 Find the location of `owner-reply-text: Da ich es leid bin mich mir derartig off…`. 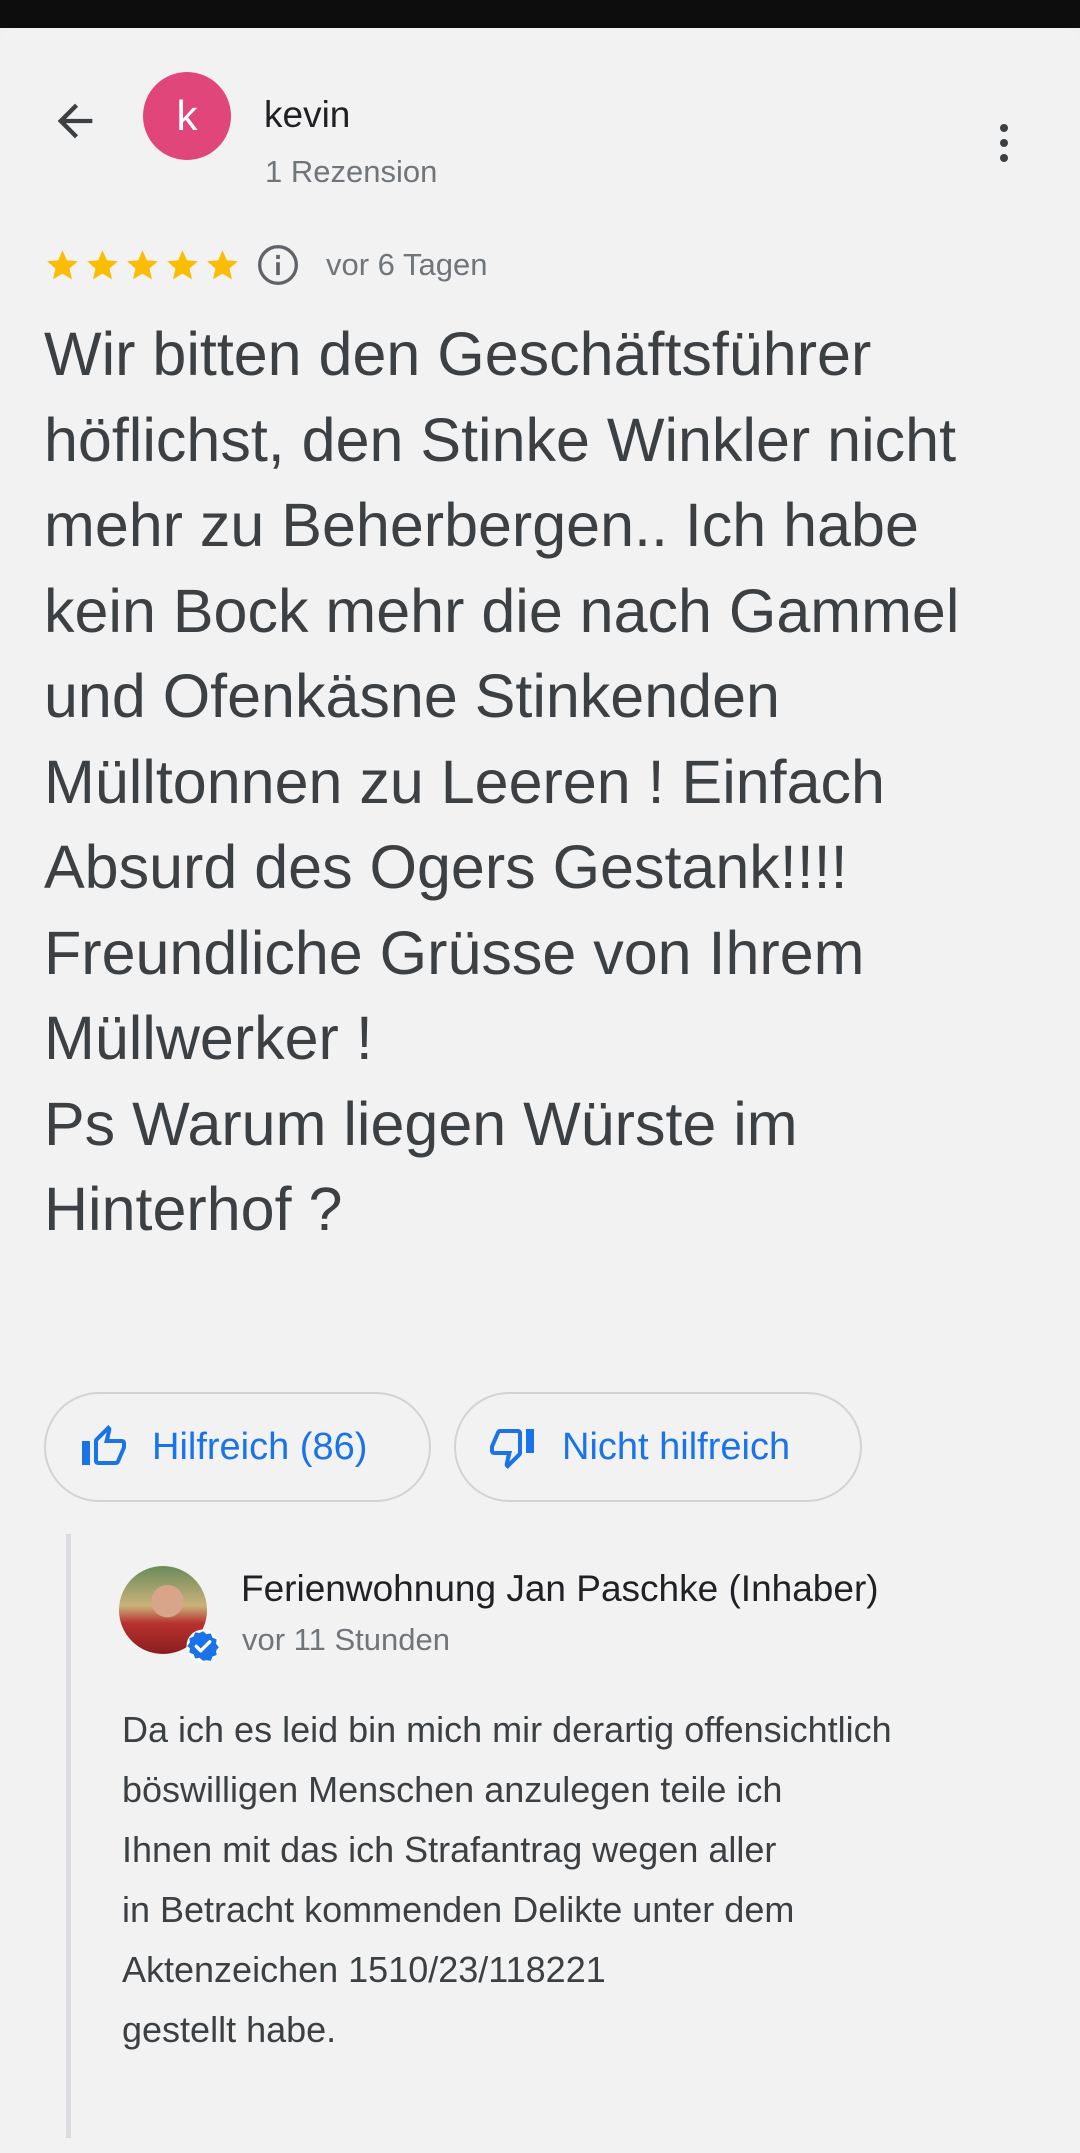

owner-reply-text: Da ich es leid bin mich mir derartig off… is located at coordinates (507, 1879).